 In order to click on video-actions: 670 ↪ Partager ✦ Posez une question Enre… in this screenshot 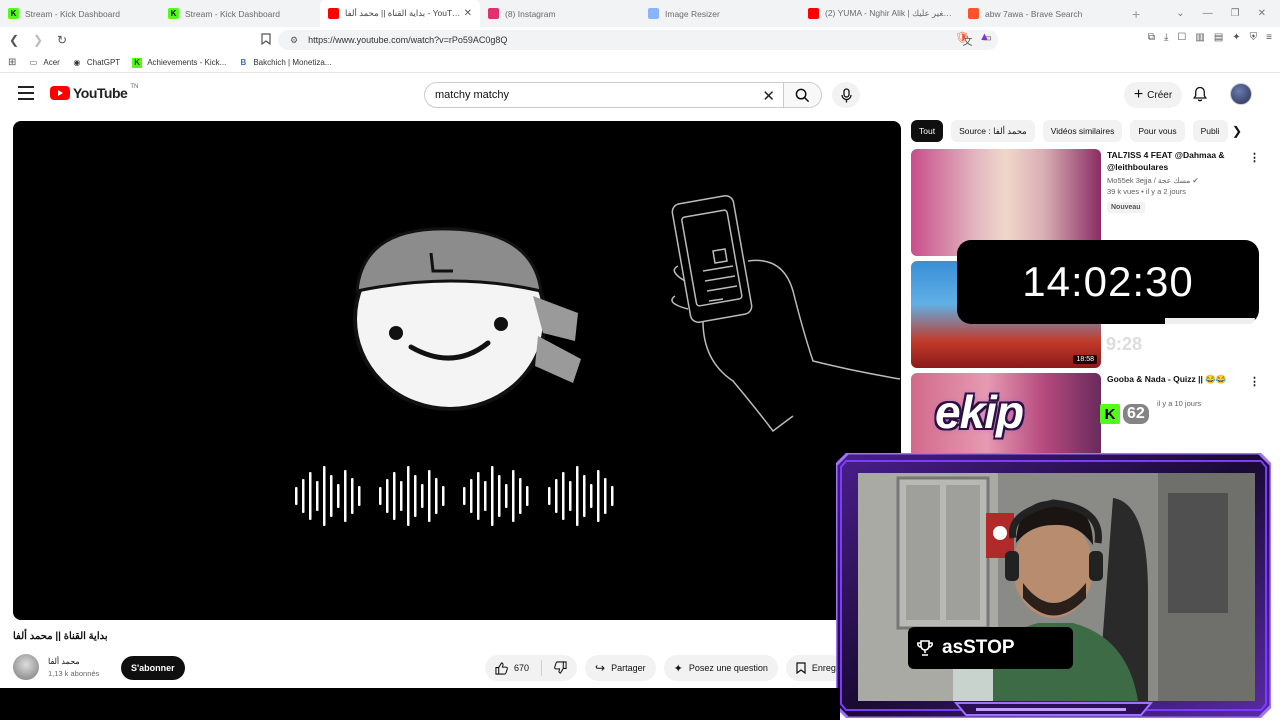, I will do `click(665, 668)`.